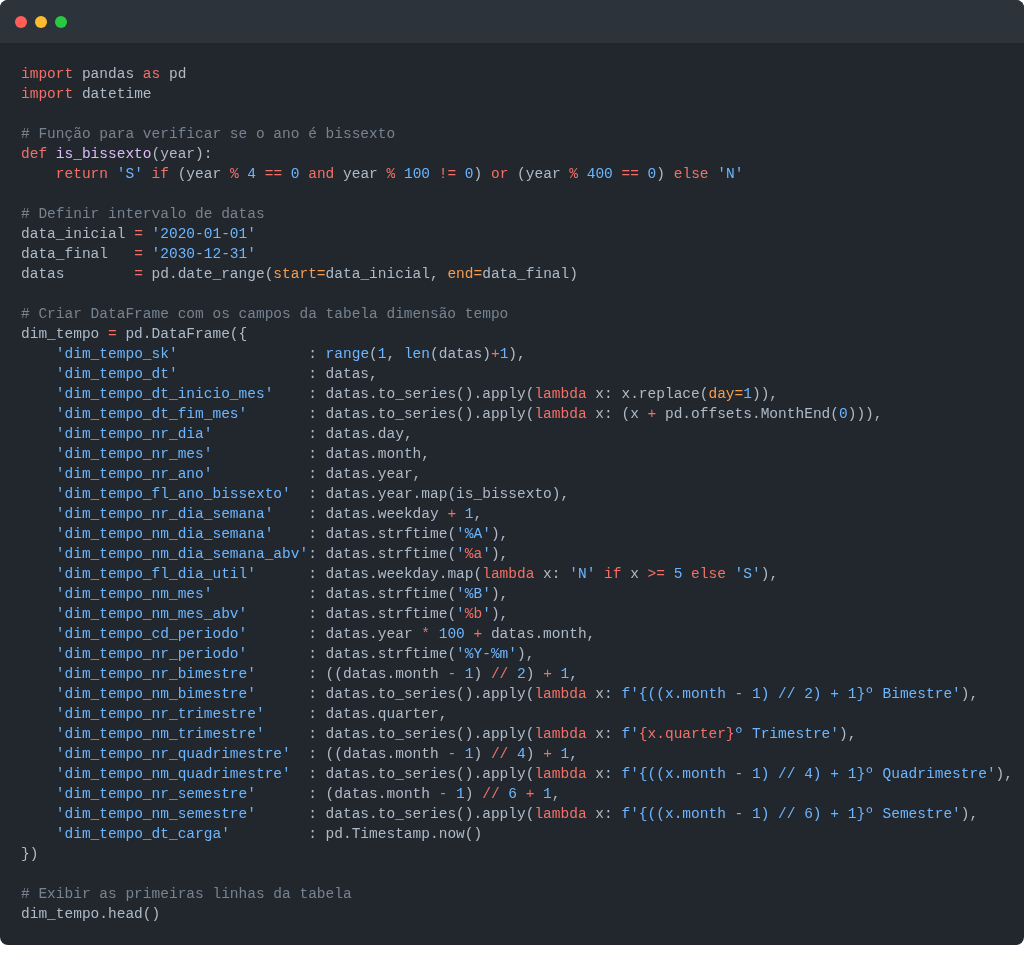 The width and height of the screenshot is (1024, 953). Describe the element at coordinates (299, 274) in the screenshot. I see `code-line: datas = pd.date_range(start=data_inicial, end=data_final)` at that location.